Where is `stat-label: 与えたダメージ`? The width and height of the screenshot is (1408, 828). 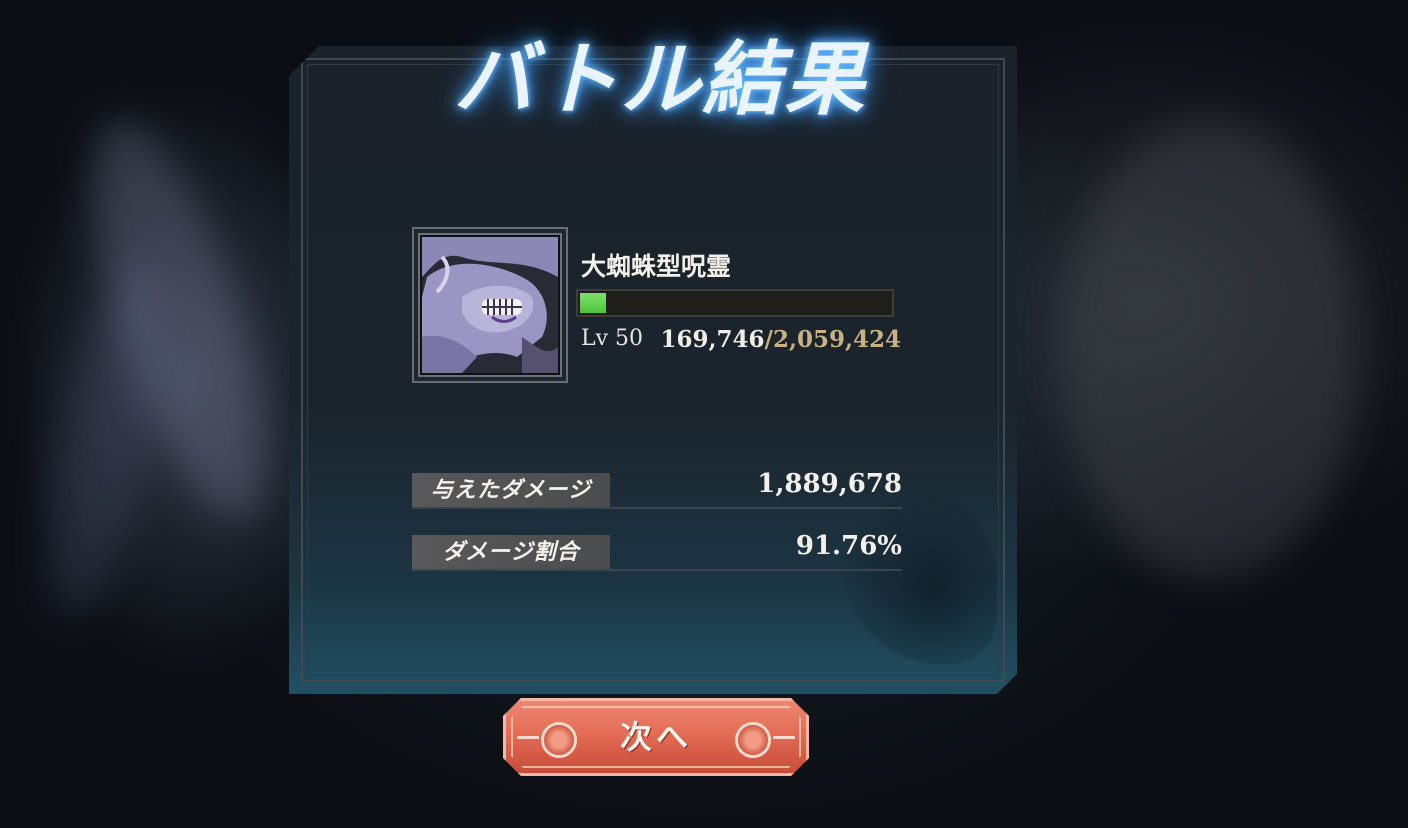 stat-label: 与えたダメージ is located at coordinates (511, 490).